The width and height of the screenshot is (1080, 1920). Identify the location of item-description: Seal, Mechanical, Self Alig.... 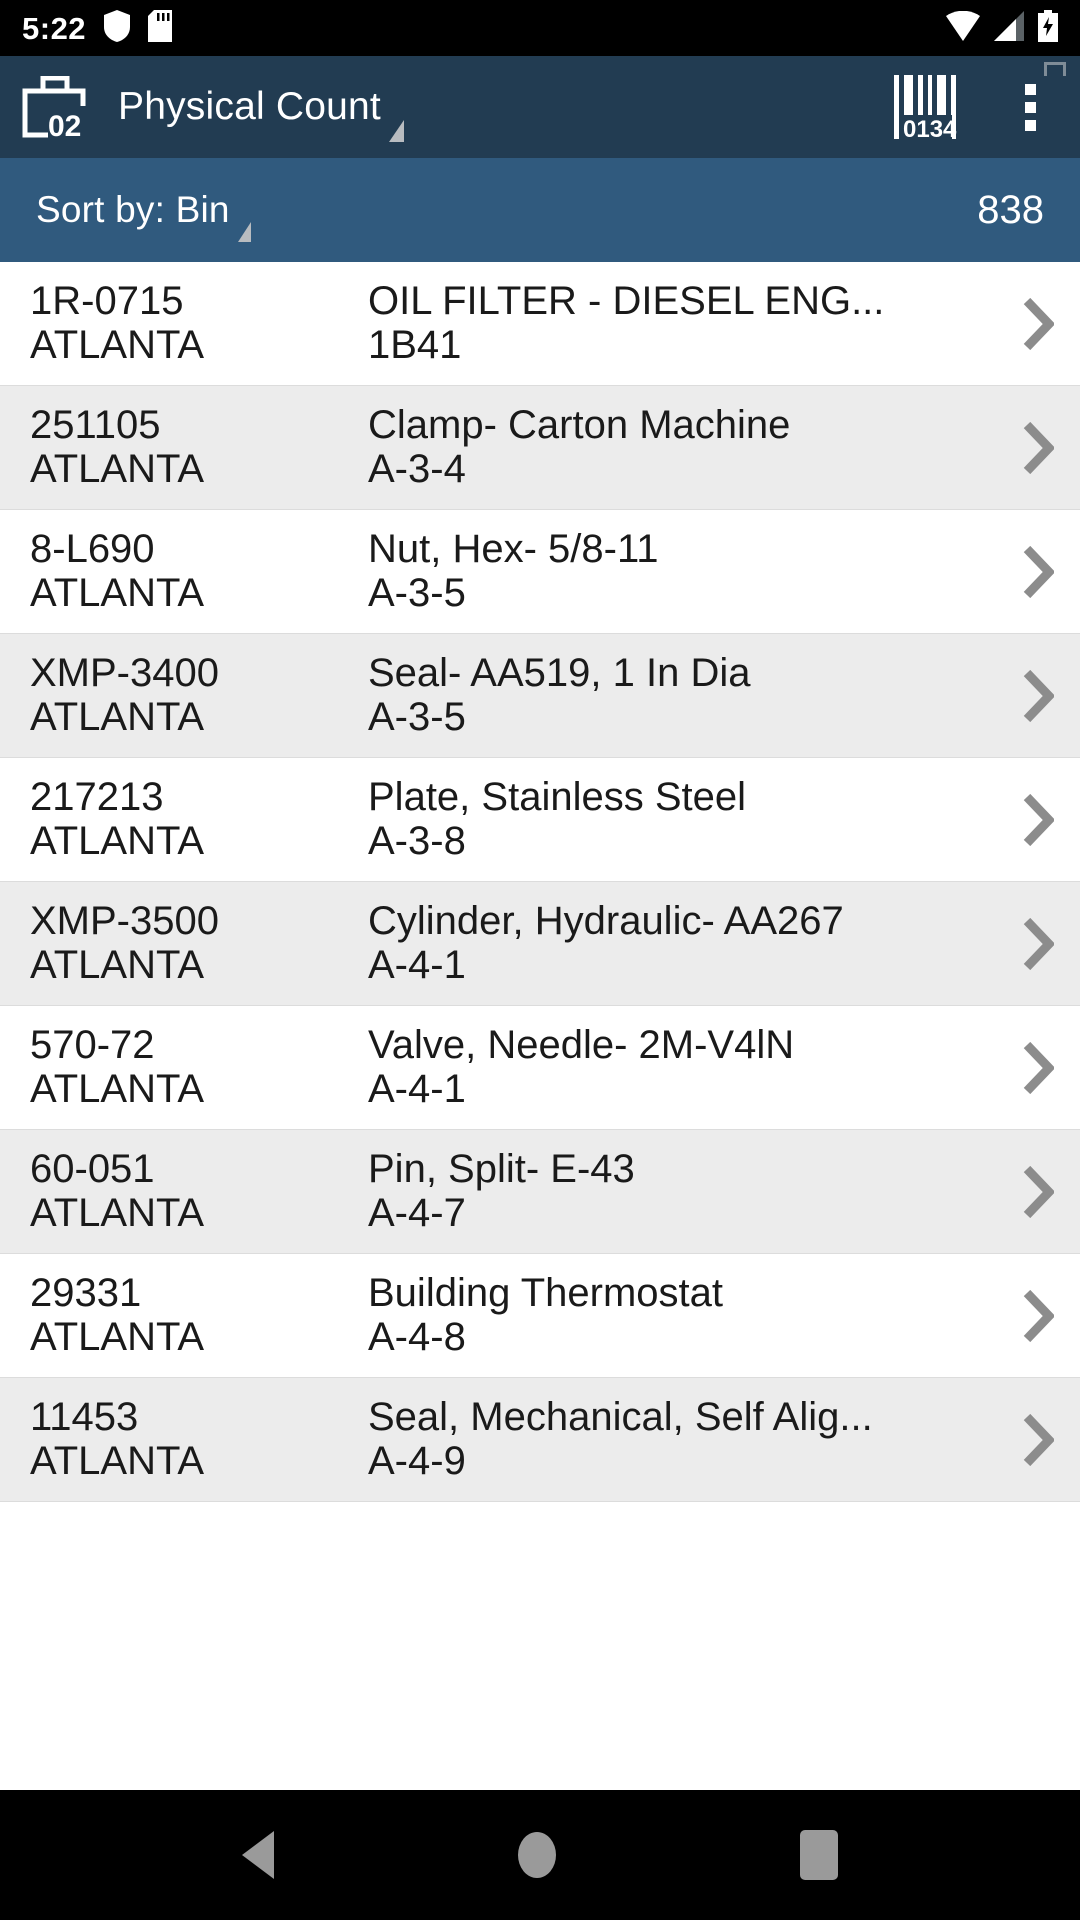
(620, 1417).